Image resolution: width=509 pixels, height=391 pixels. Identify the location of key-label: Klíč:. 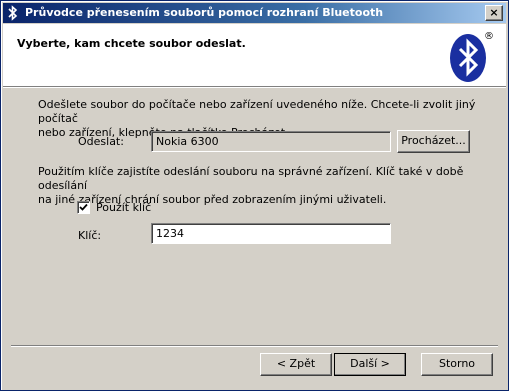
(90, 235).